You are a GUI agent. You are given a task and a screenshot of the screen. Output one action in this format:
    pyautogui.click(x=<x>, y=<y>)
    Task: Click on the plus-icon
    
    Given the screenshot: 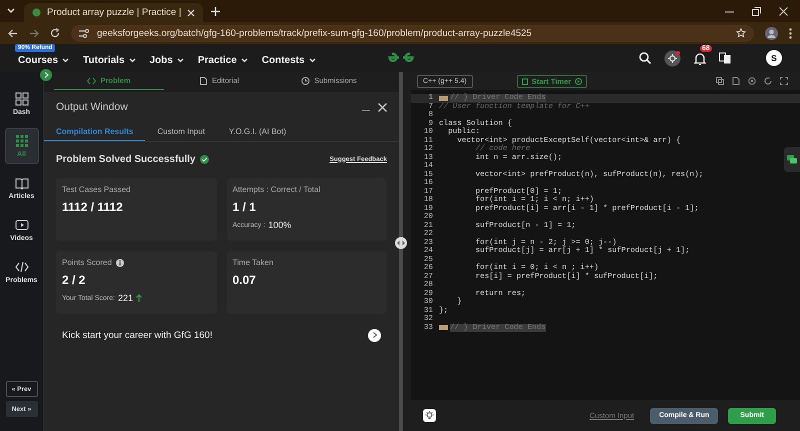 What is the action you would take?
    pyautogui.click(x=215, y=11)
    